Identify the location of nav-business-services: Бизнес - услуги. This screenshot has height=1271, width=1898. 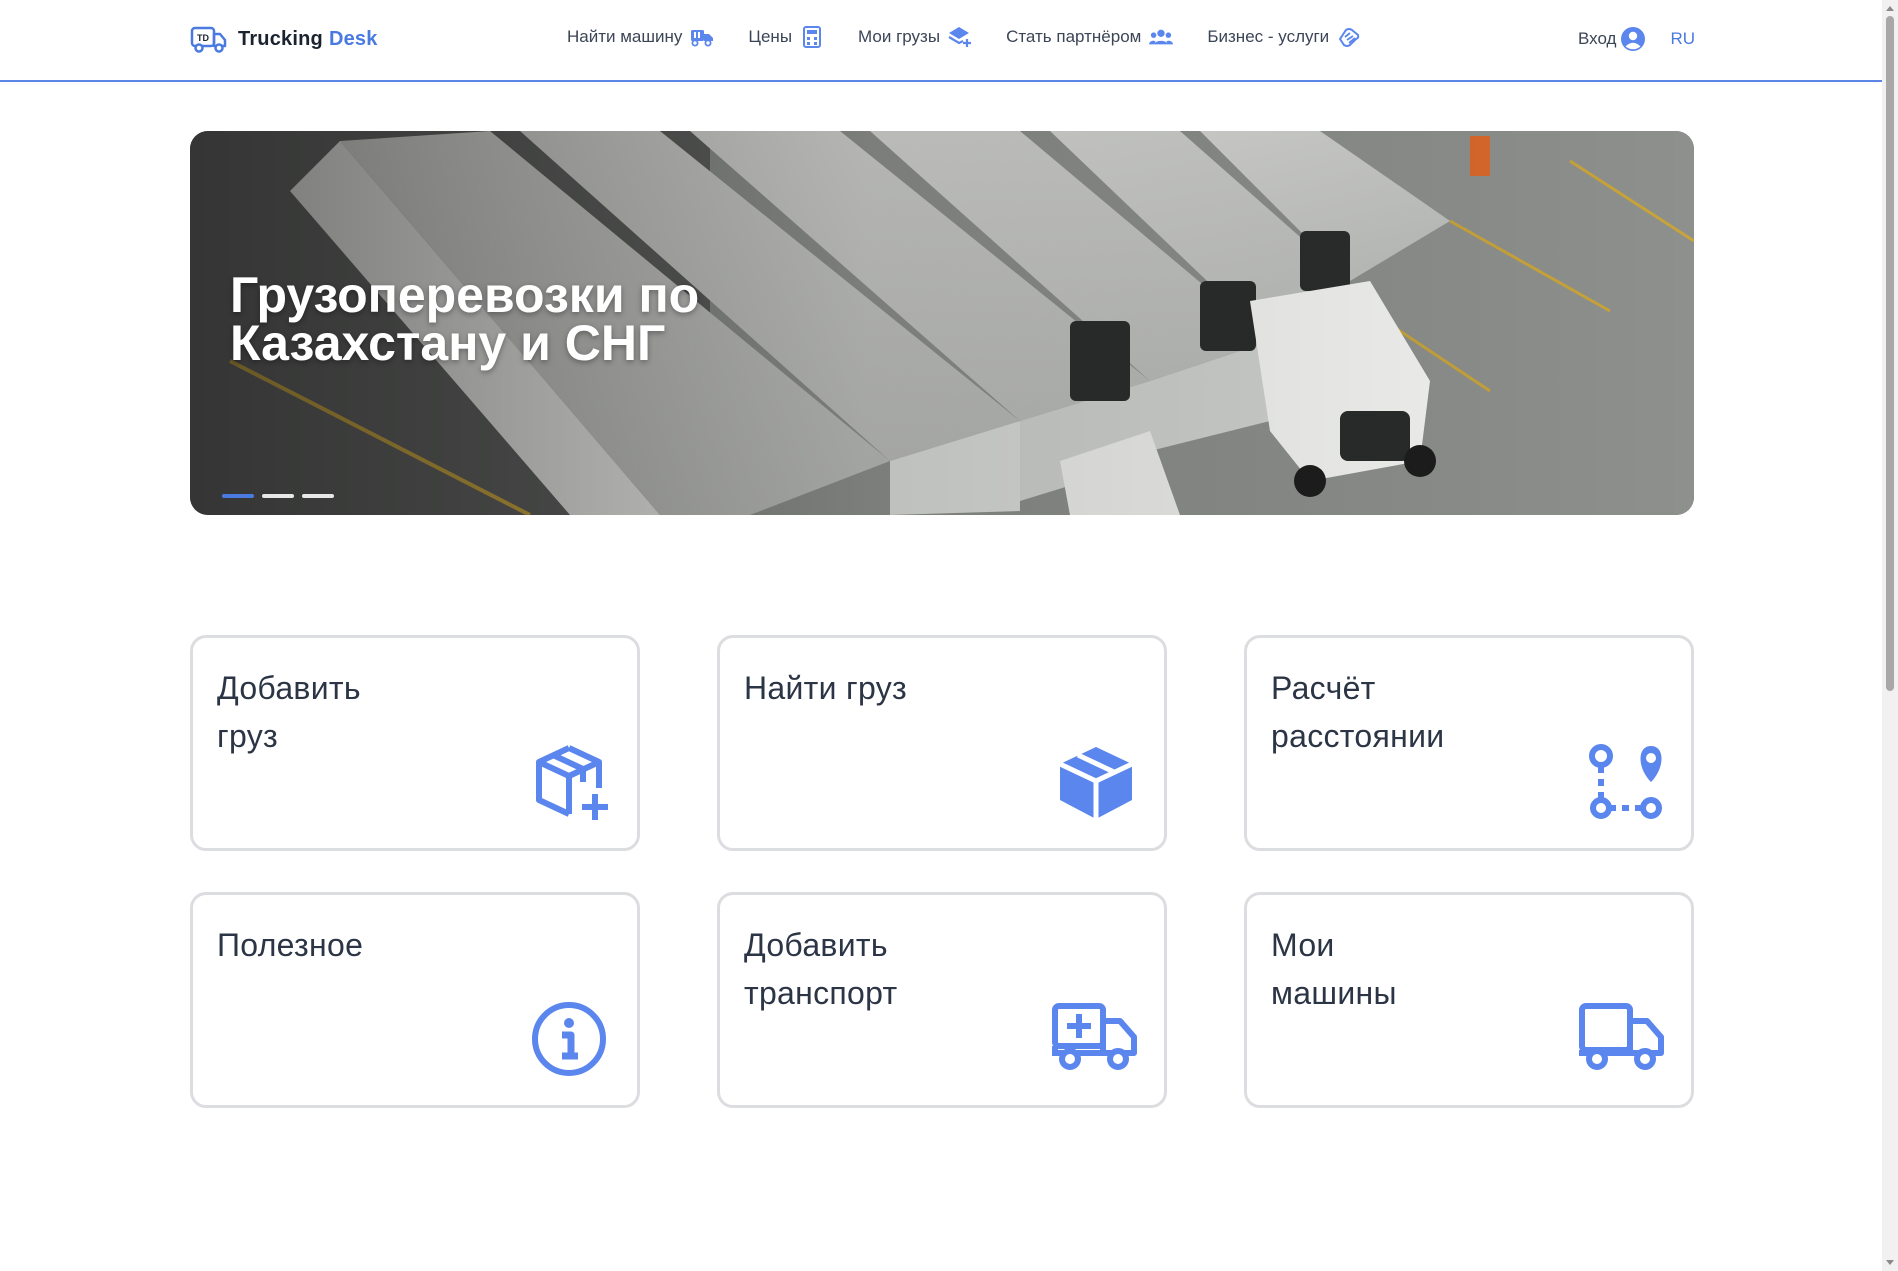
(1284, 37).